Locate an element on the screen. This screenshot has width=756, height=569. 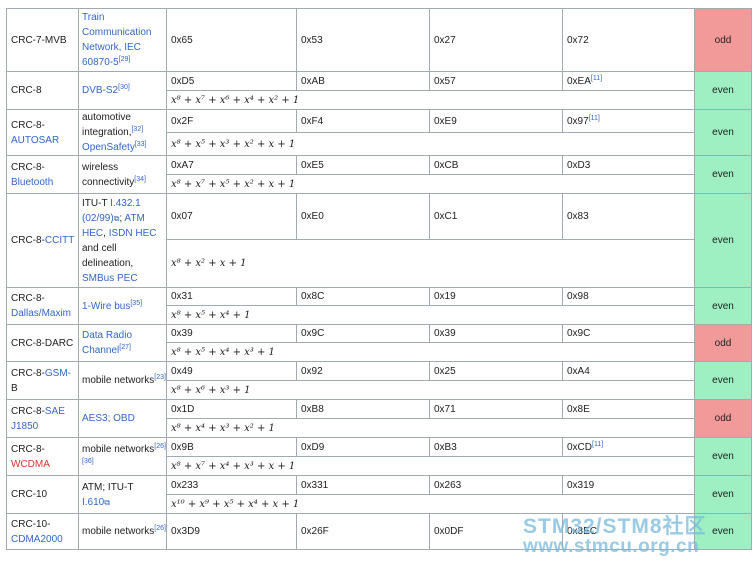
crc-name: CRC-10- CDMA2000 is located at coordinates (42, 531).